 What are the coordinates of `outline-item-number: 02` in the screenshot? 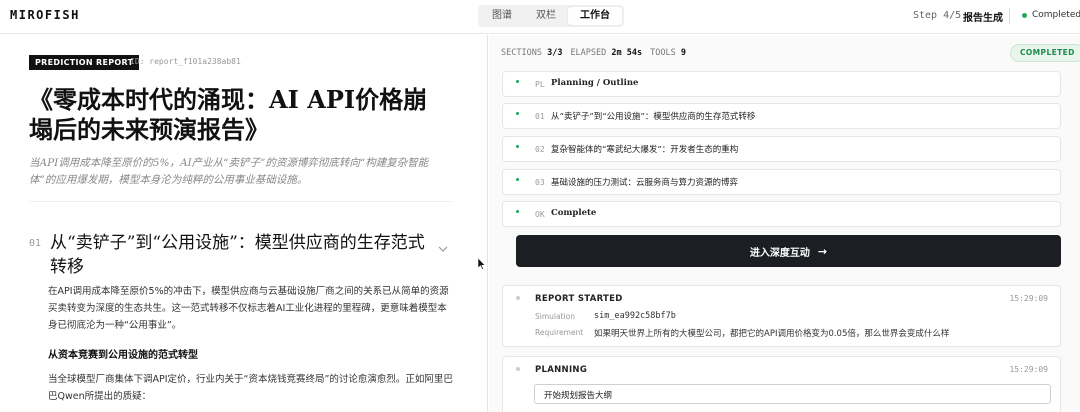 It's located at (540, 149).